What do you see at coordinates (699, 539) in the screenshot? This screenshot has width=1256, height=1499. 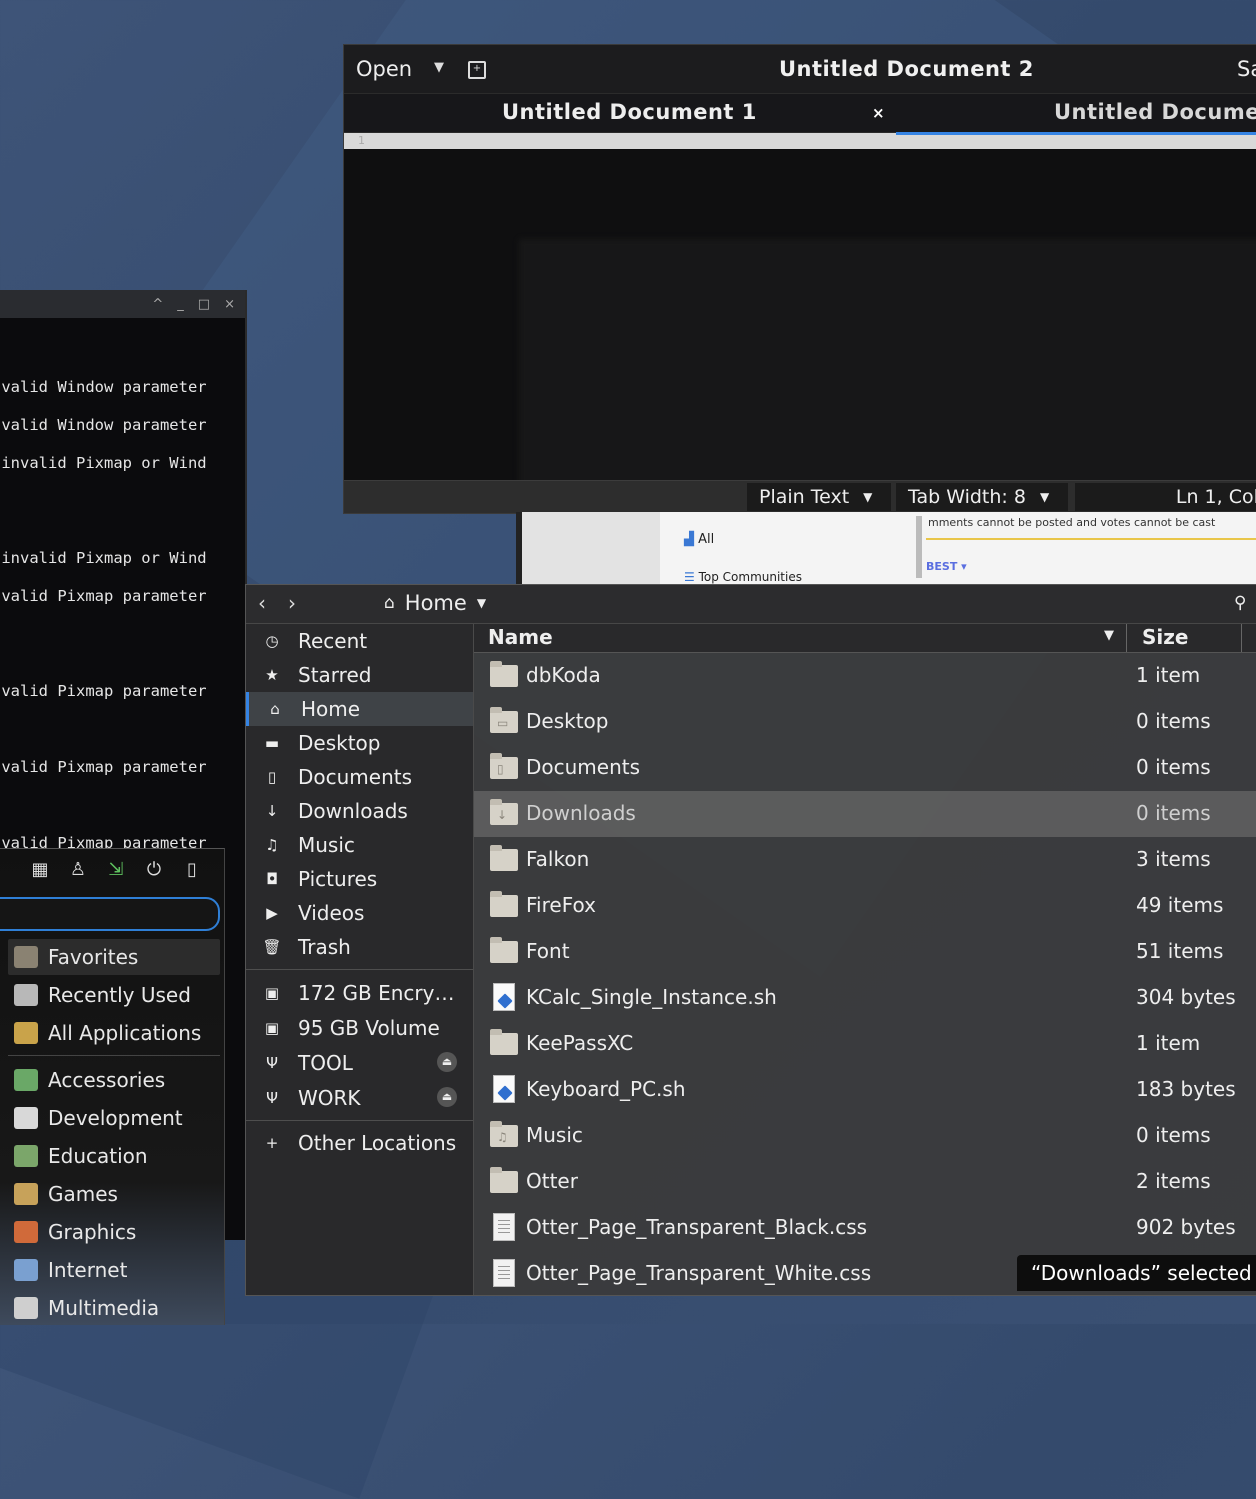 I see `nav-all: ▟ All` at bounding box center [699, 539].